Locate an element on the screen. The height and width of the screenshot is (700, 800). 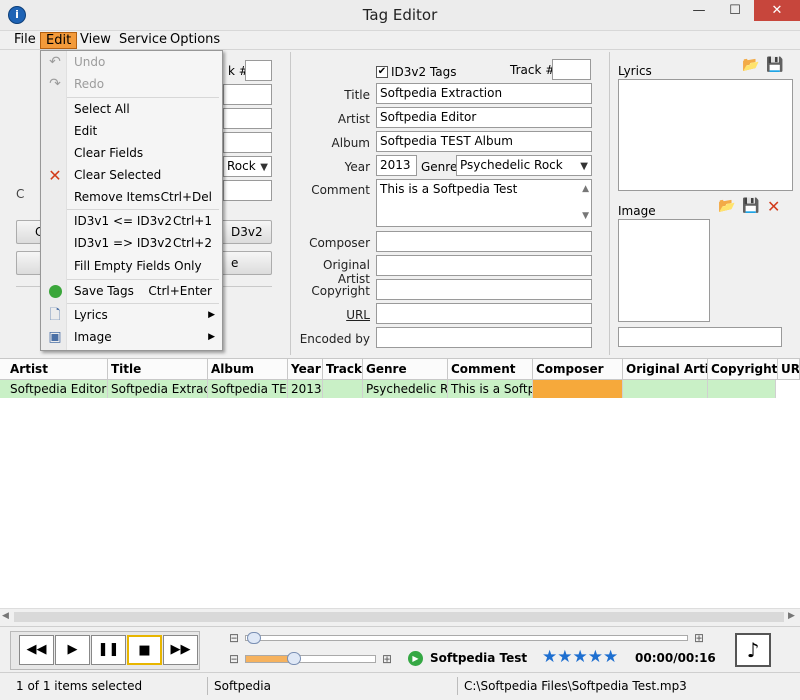
col-url: UR is located at coordinates (789, 369).